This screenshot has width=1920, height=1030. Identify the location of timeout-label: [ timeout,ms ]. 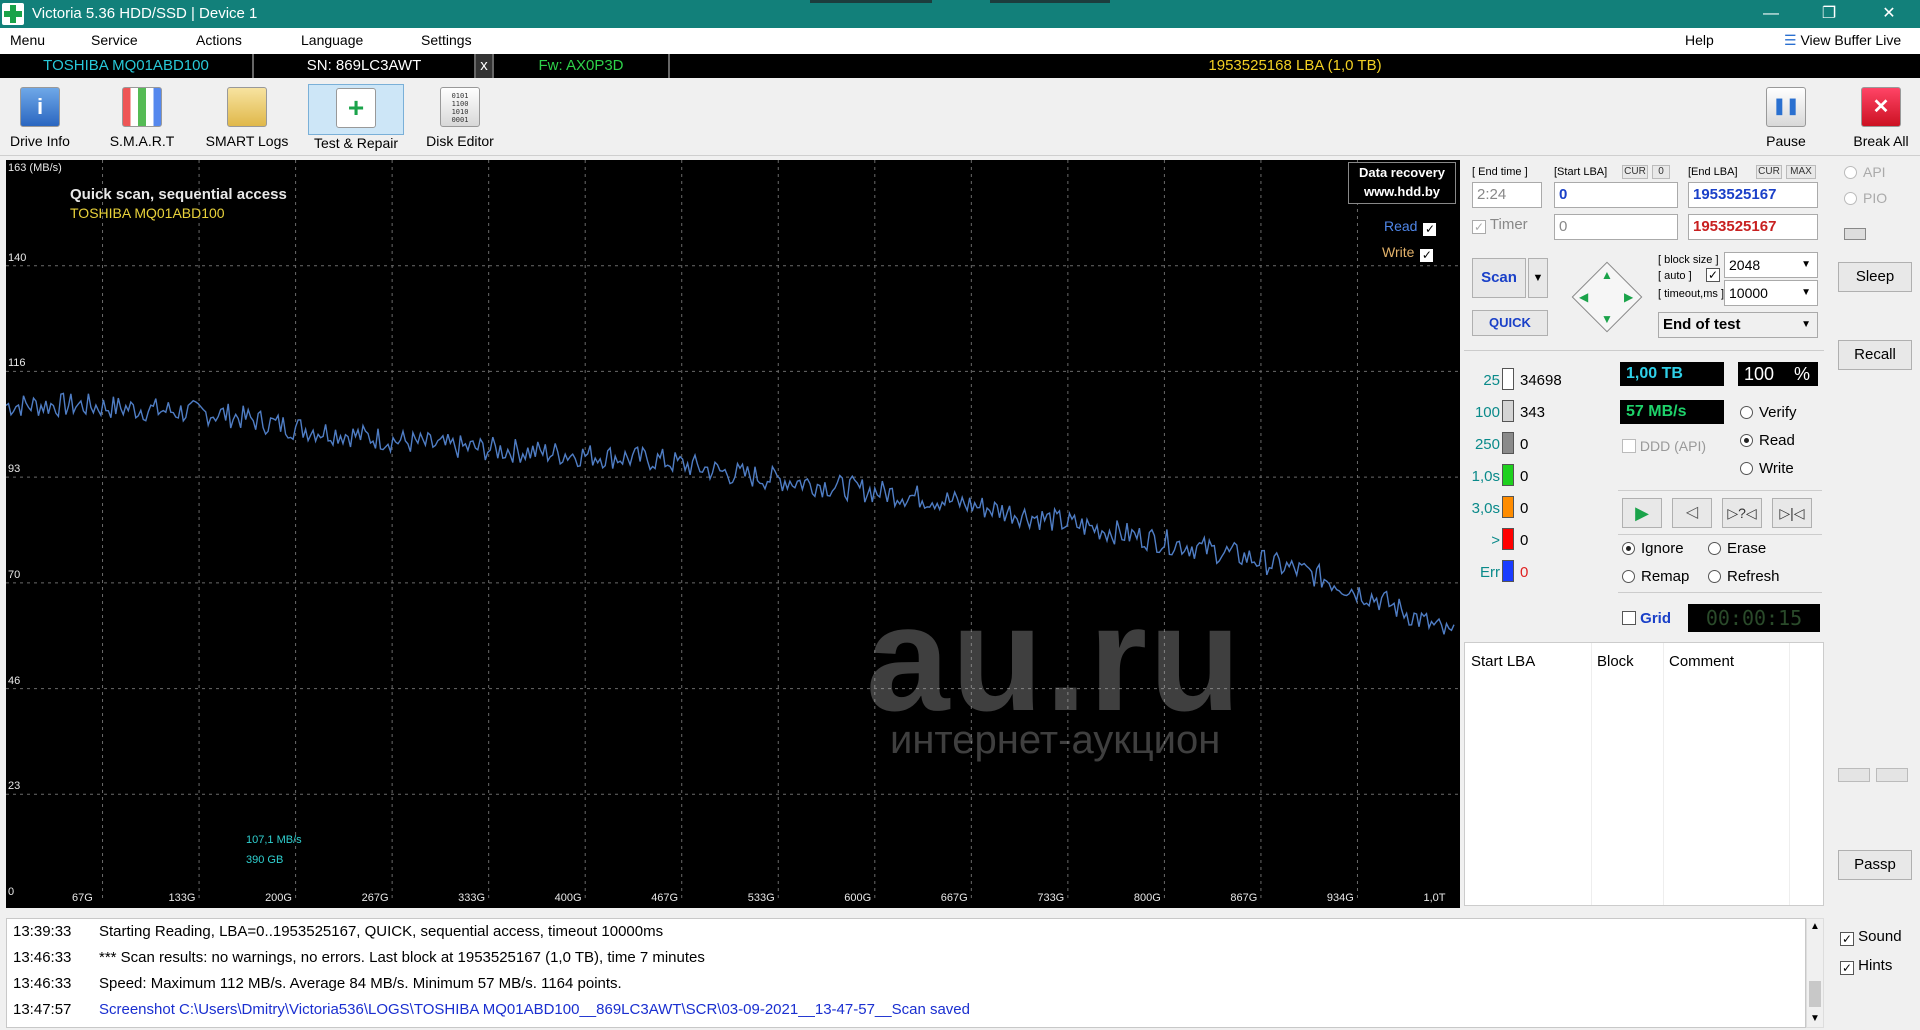
(1691, 294).